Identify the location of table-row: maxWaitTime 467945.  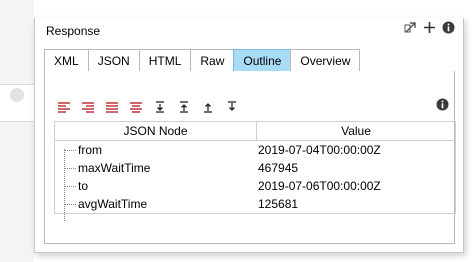
(255, 168).